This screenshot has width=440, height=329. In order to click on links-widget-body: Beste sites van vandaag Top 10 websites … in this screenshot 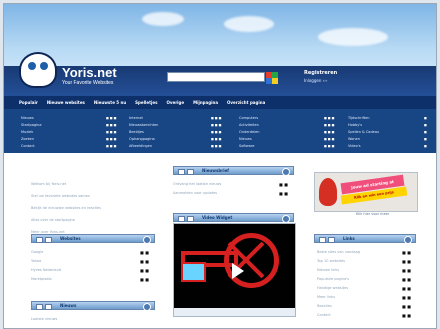, I will do `click(360, 288)`.